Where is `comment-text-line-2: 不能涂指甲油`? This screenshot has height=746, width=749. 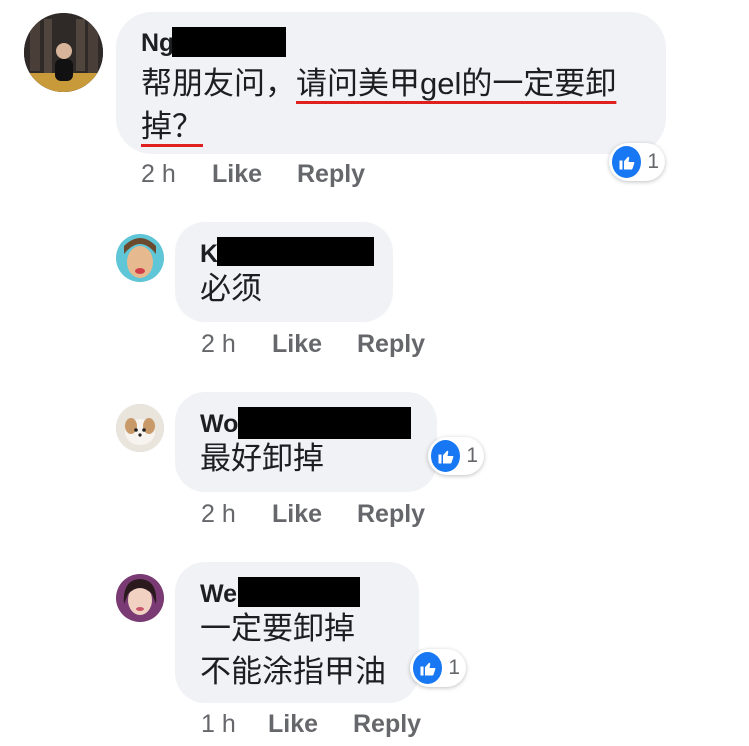 comment-text-line-2: 不能涂指甲油 is located at coordinates (293, 671).